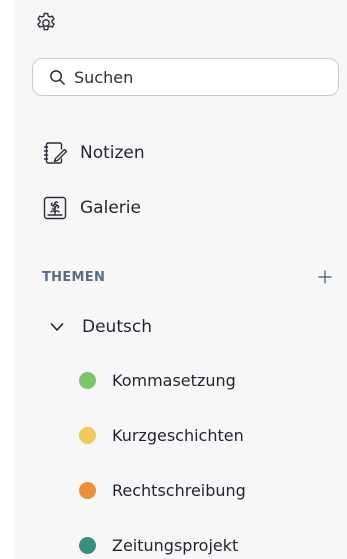 This screenshot has height=559, width=347. Describe the element at coordinates (179, 490) in the screenshot. I see `topic-label: Rechtschreibung` at that location.